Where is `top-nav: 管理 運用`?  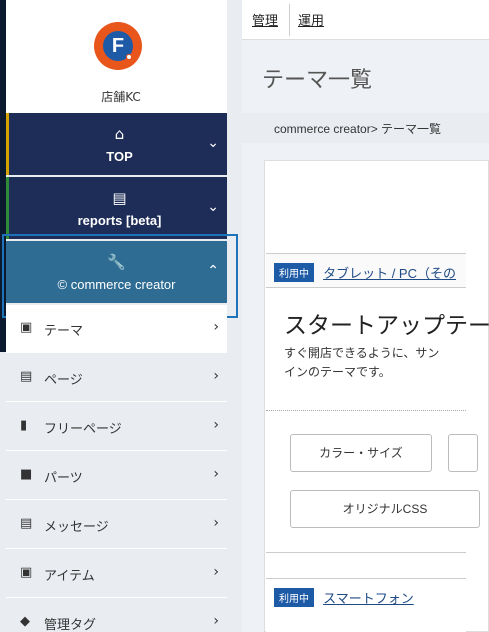
top-nav: 管理 運用 is located at coordinates (365, 20).